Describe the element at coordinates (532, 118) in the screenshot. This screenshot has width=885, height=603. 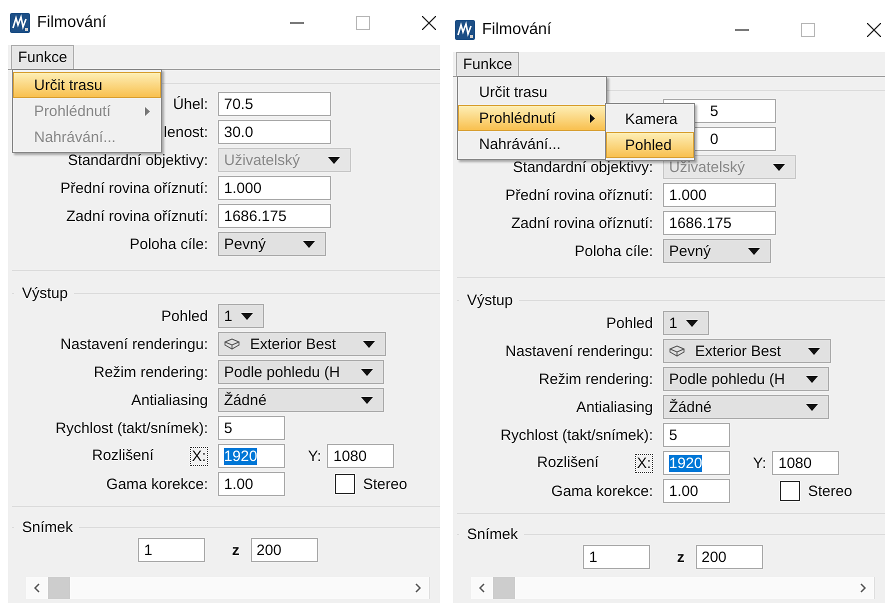
I see `menu-item: Prohlédnutí` at that location.